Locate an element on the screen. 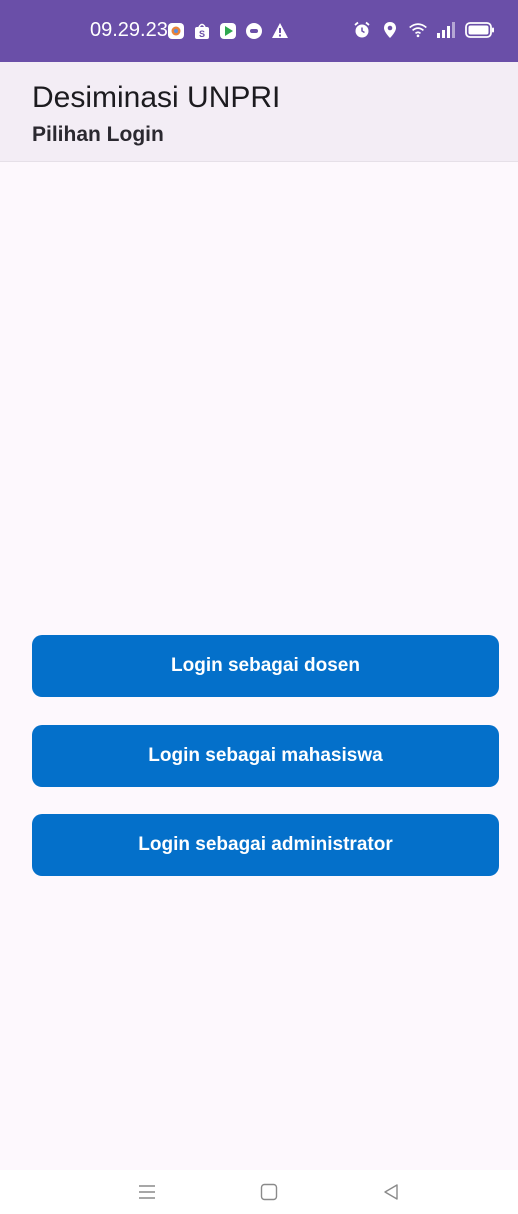  login-mahasiswa-button: Login sebagai mahasiswa is located at coordinates (265, 756).